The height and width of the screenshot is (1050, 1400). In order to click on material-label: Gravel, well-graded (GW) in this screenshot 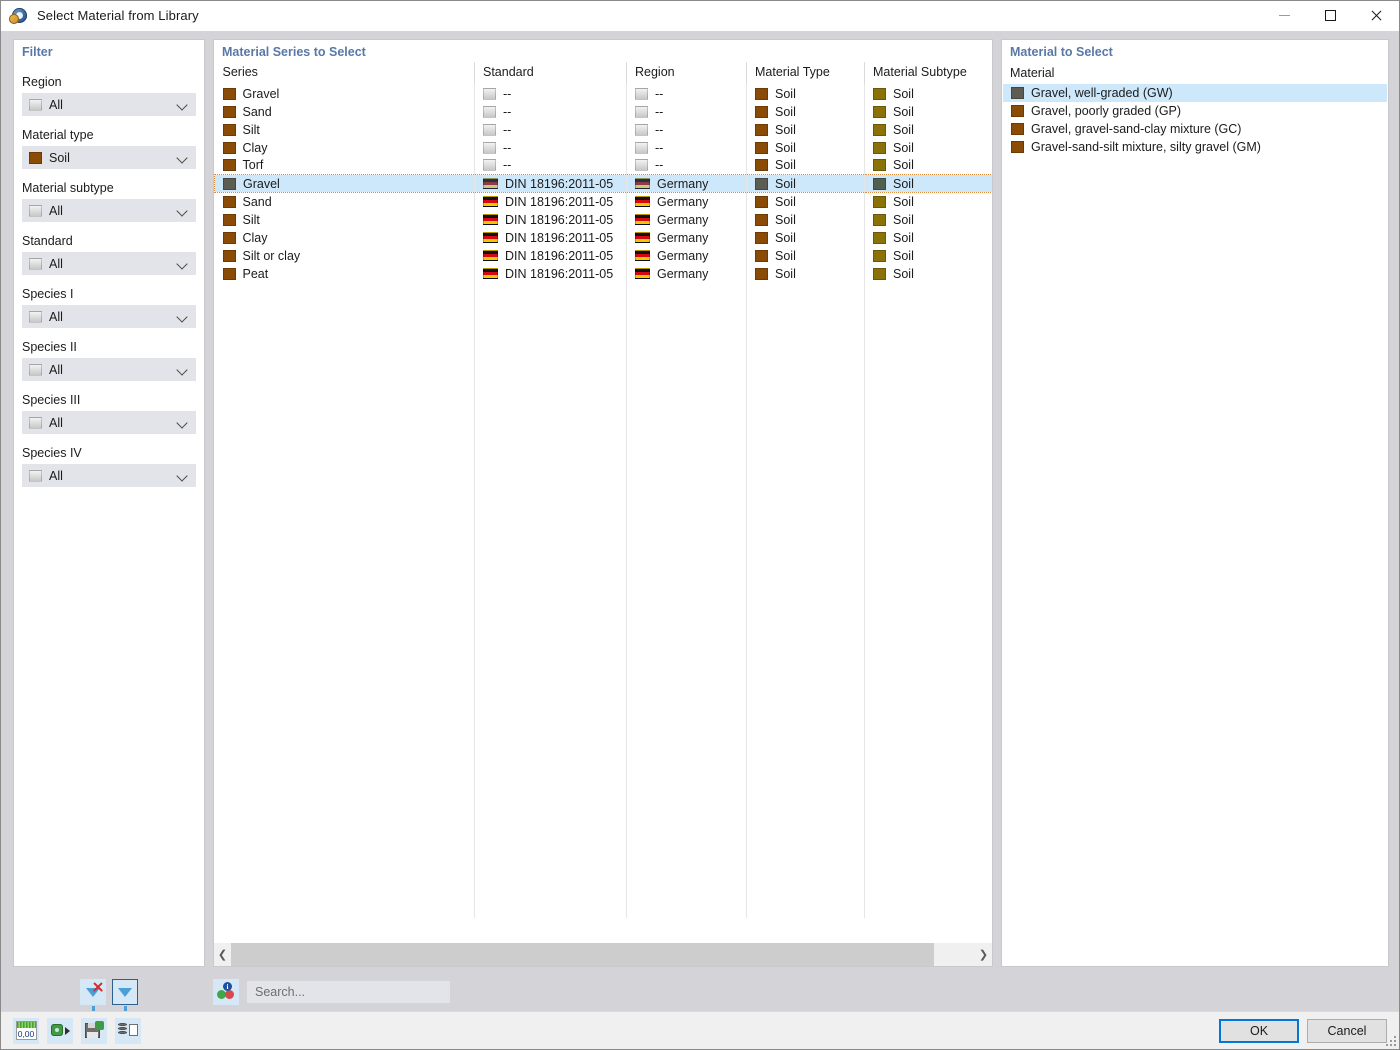, I will do `click(1102, 93)`.